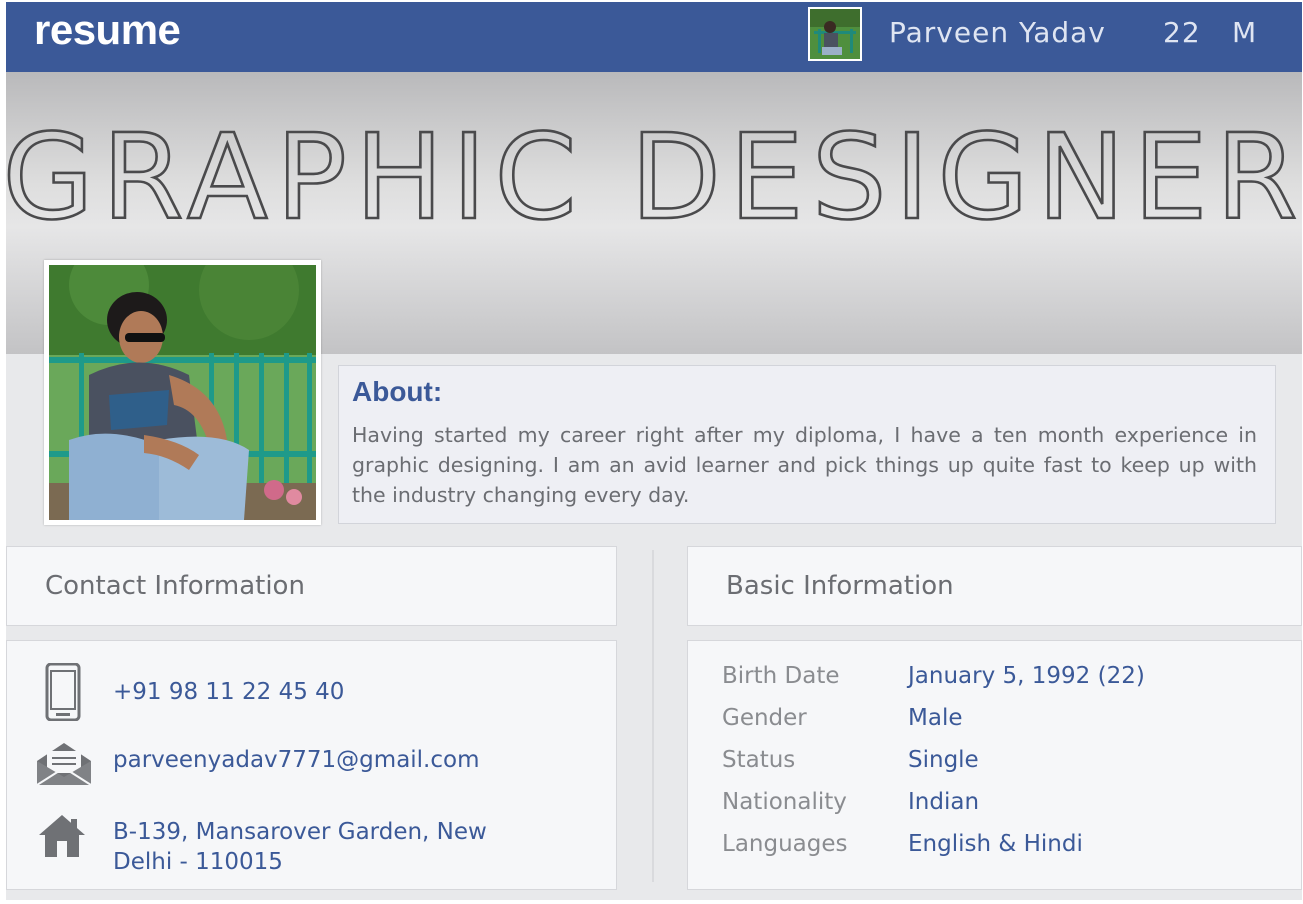 This screenshot has height=904, width=1303. What do you see at coordinates (1002, 765) in the screenshot?
I see `basic-info-row: Status Single` at bounding box center [1002, 765].